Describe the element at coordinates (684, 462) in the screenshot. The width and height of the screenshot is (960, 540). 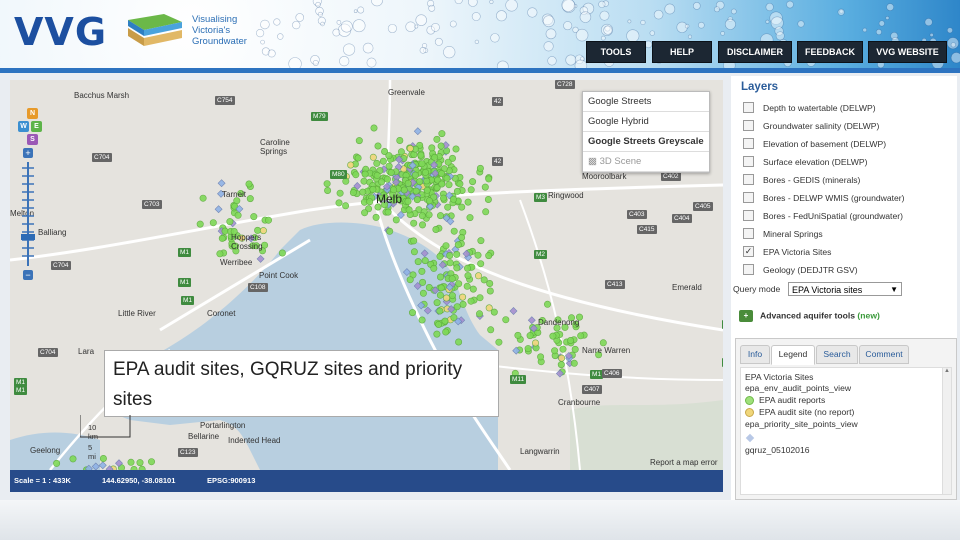
I see `report-map-error-link: Report a map error` at that location.